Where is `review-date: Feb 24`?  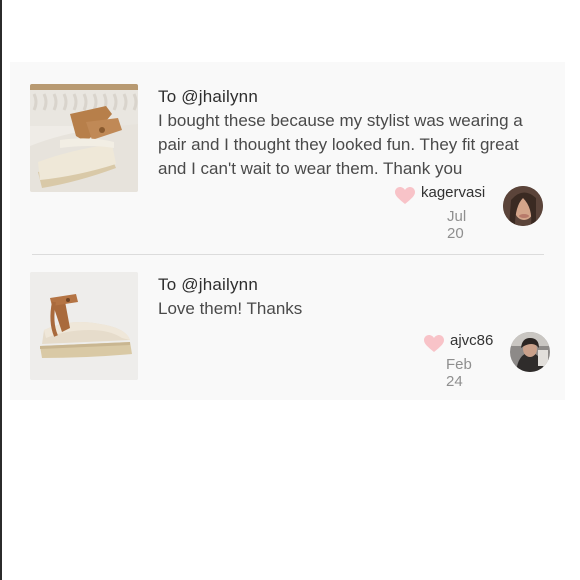 review-date: Feb 24 is located at coordinates (459, 373).